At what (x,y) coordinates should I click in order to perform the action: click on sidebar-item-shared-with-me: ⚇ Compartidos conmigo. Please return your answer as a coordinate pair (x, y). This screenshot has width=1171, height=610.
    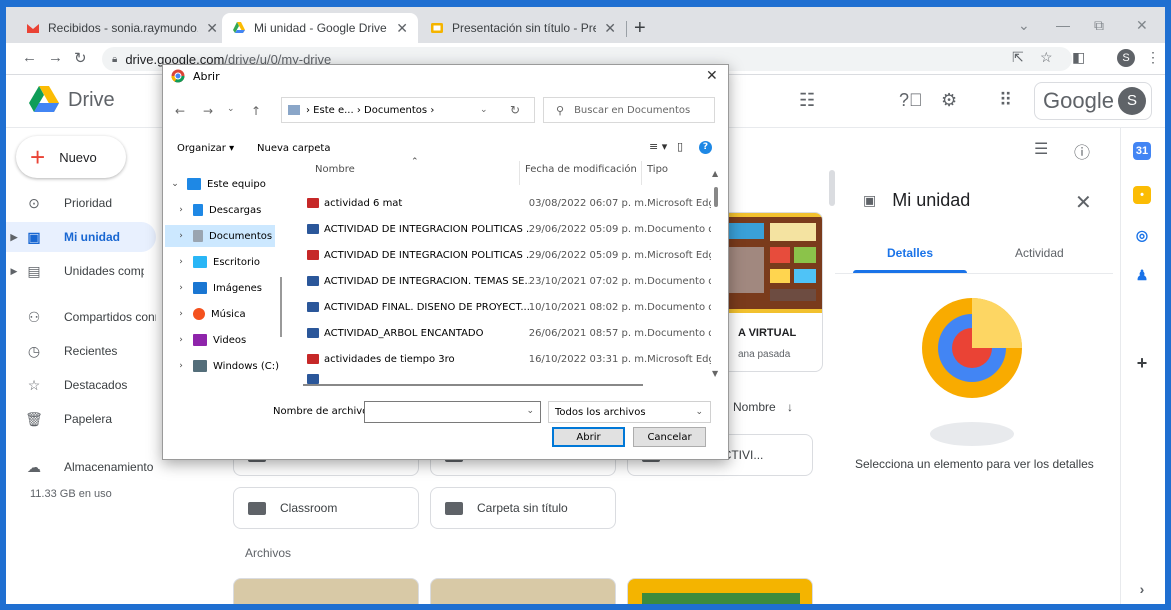
    Looking at the image, I should click on (81, 317).